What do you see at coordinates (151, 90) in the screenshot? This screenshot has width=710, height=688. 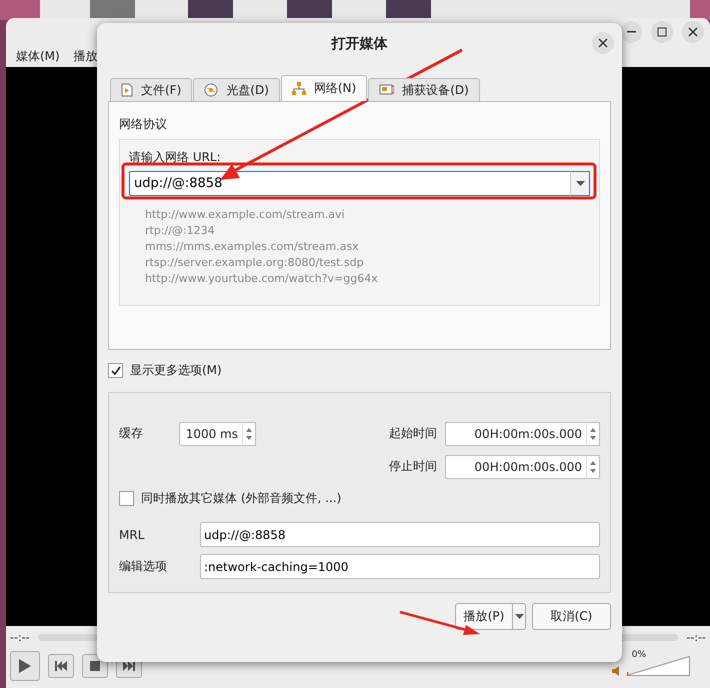 I see `tab: 文件(F)` at bounding box center [151, 90].